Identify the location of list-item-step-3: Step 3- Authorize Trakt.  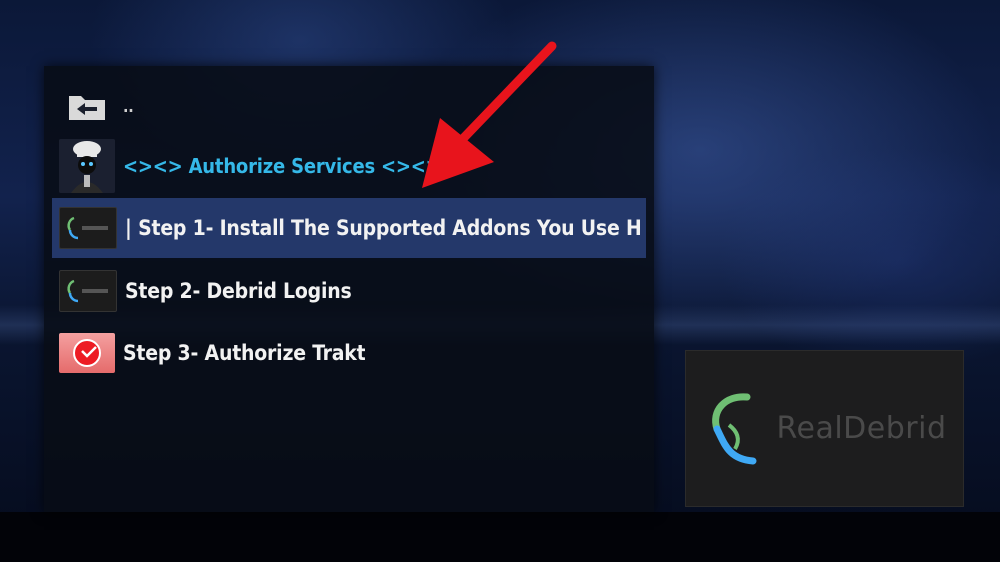
(349, 353).